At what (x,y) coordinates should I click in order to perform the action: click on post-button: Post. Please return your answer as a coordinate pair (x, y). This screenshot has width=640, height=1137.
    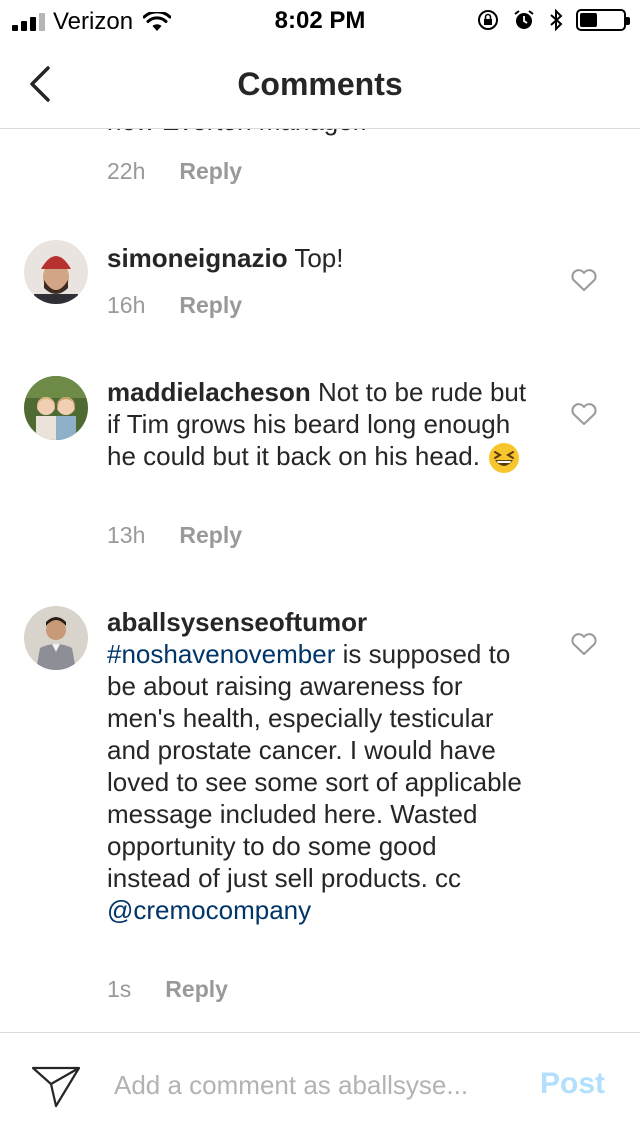
    Looking at the image, I should click on (572, 1084).